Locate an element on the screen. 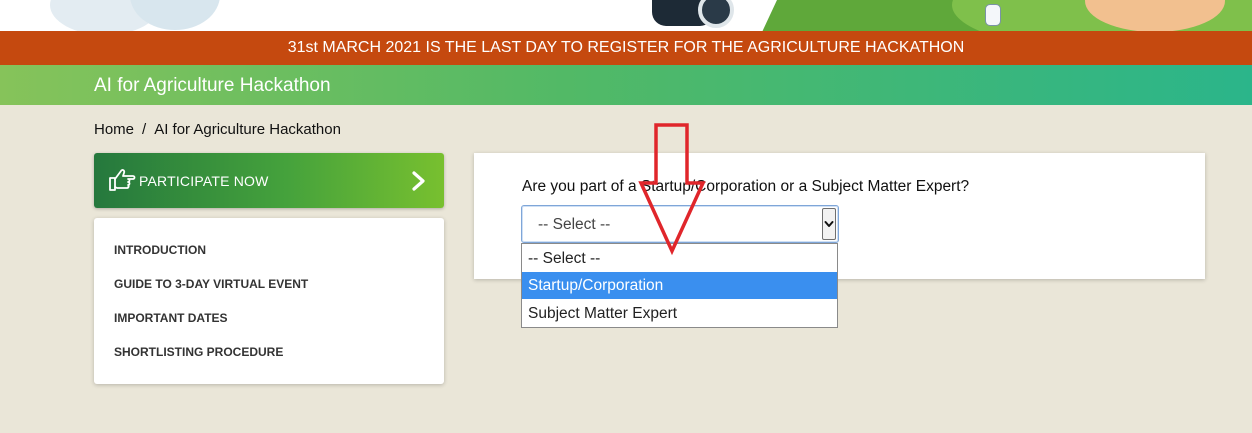 The image size is (1252, 433). select-current-value: -- Select -- is located at coordinates (574, 224).